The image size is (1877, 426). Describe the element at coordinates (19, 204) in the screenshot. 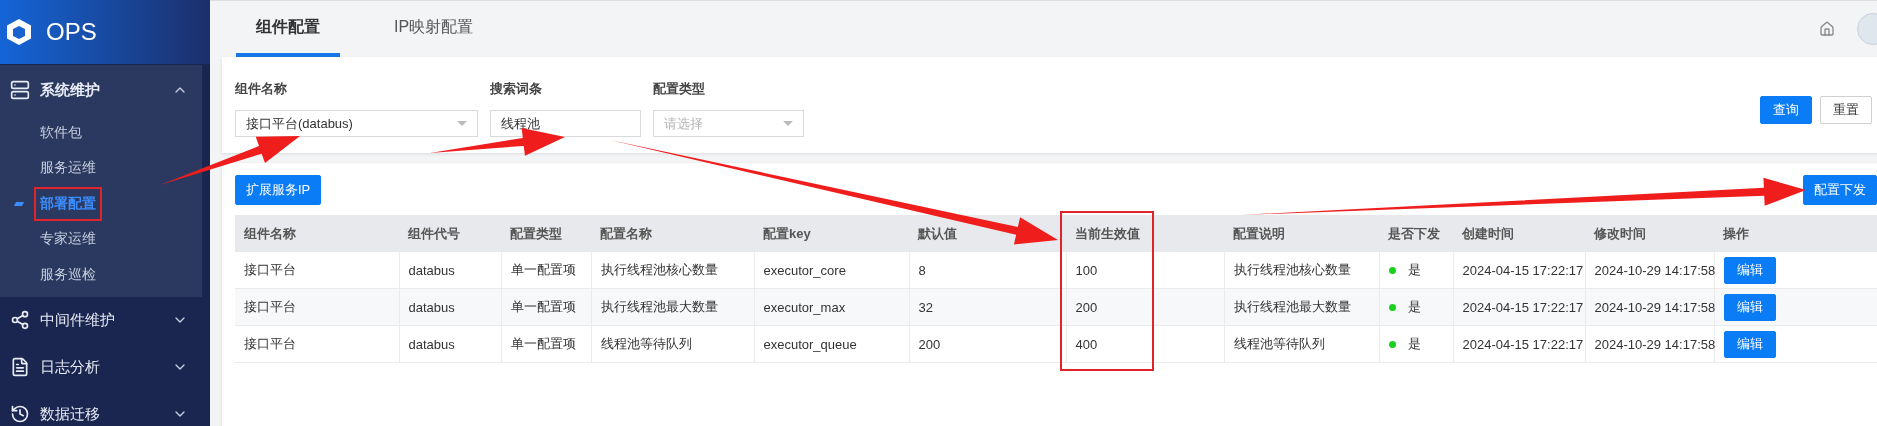

I see `active-marker-icon` at that location.